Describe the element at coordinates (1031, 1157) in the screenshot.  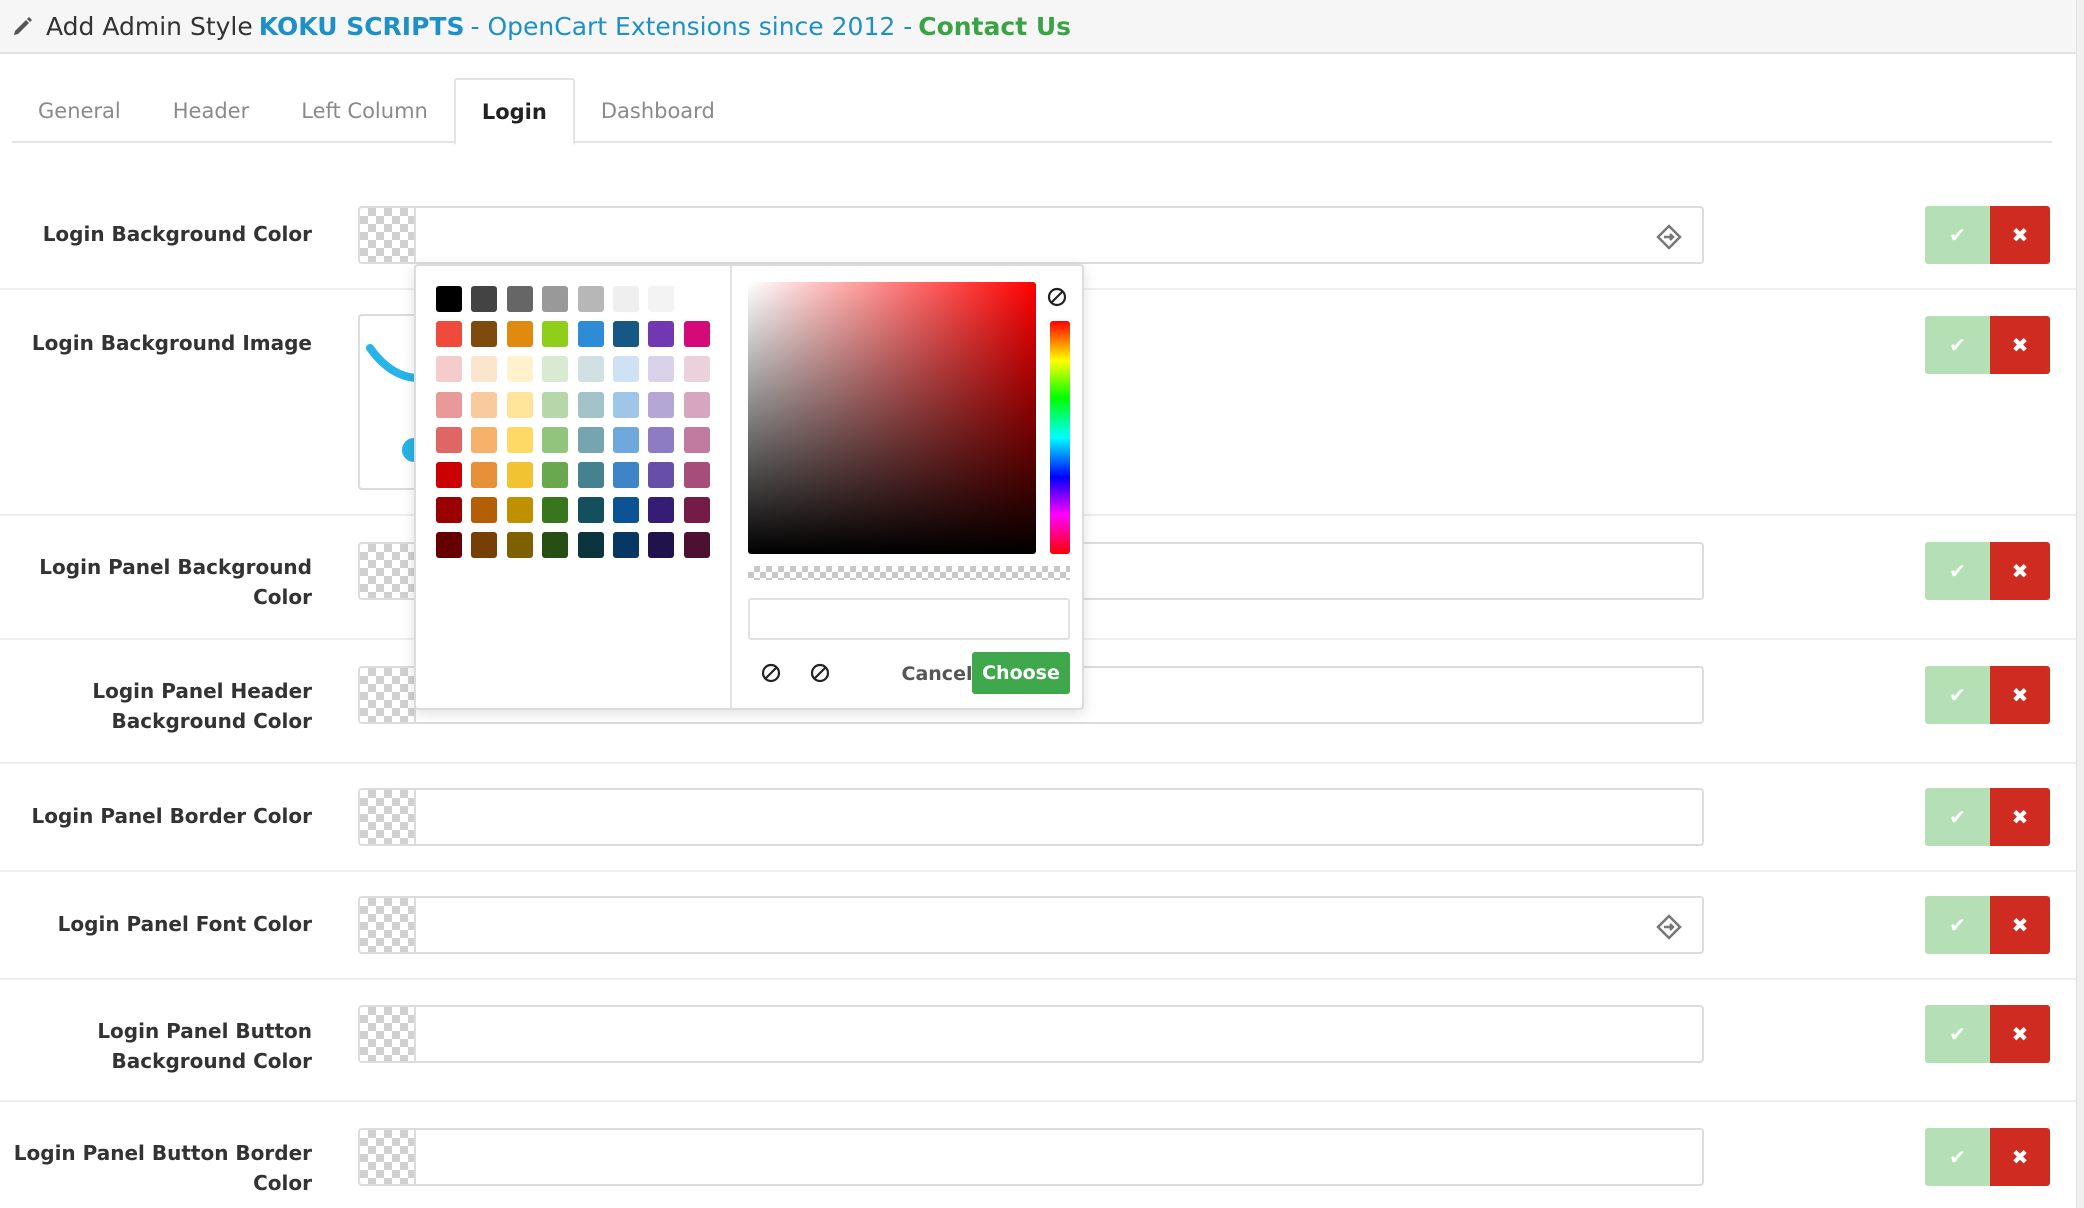
I see `login-panel-button-border-color-field` at that location.